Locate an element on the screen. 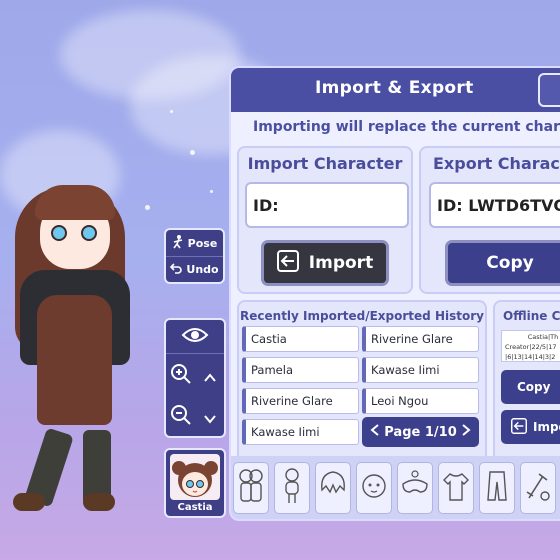 This screenshot has width=560, height=560. import-id-field: ID: is located at coordinates (327, 205).